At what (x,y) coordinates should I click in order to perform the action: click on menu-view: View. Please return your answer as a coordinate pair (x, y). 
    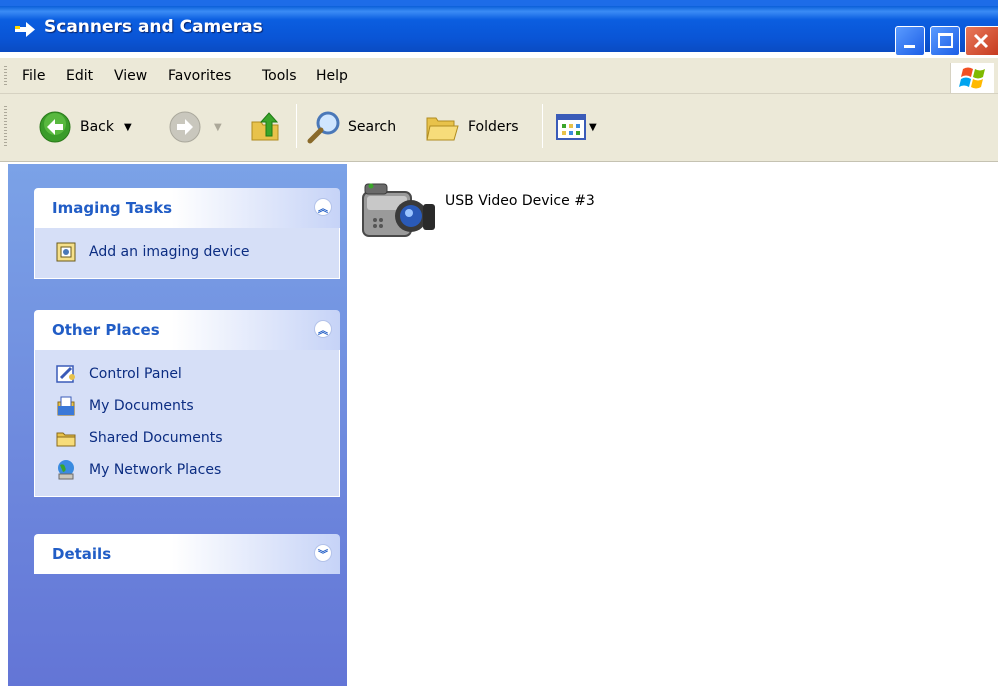
    Looking at the image, I should click on (130, 76).